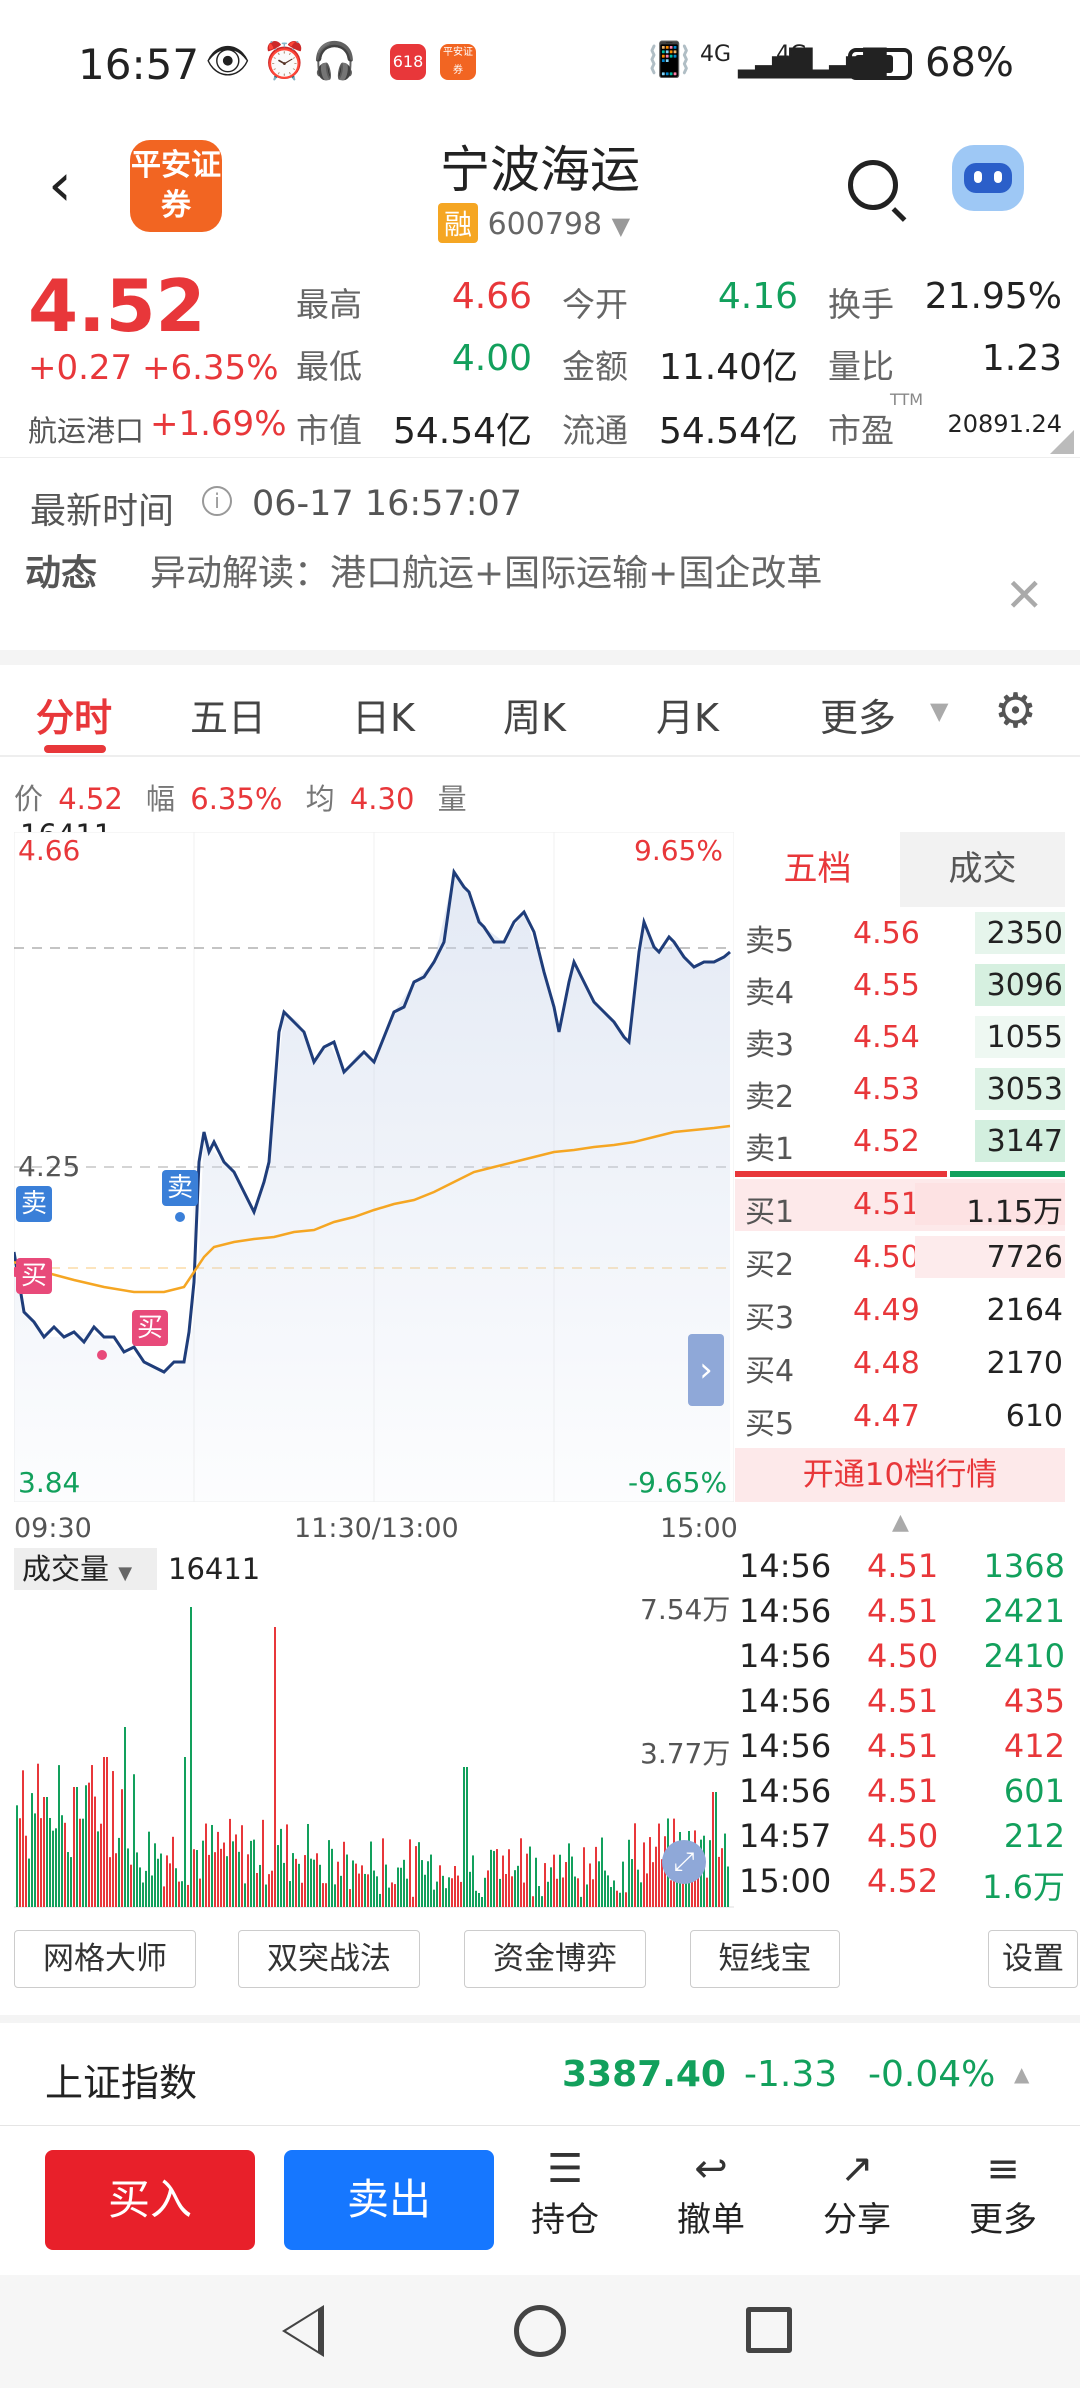 This screenshot has width=1080, height=2388. Describe the element at coordinates (540, 595) in the screenshot. I see `news-banner: 动态 异动解读：港口航运+国际运输+国企改革 ✕` at that location.